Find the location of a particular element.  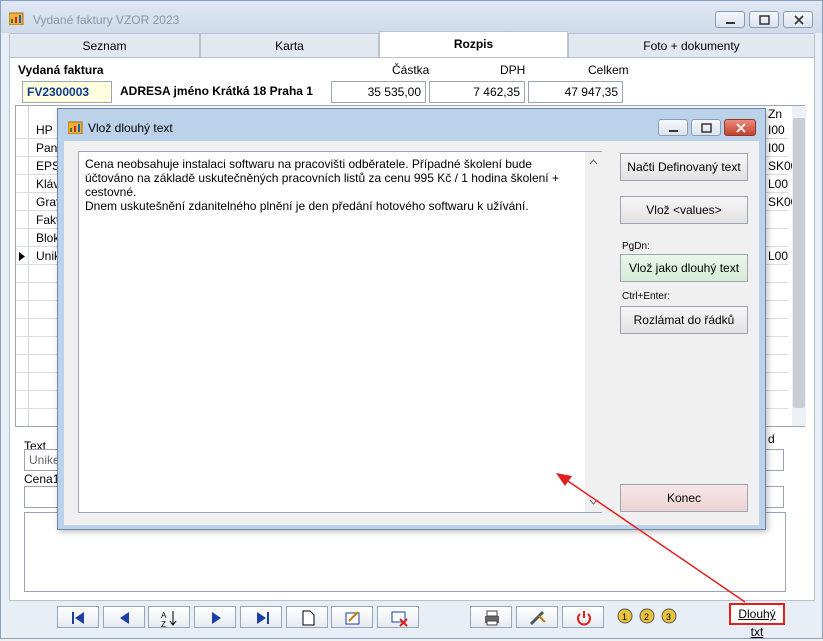

annotation-arrow is located at coordinates (651, 538).